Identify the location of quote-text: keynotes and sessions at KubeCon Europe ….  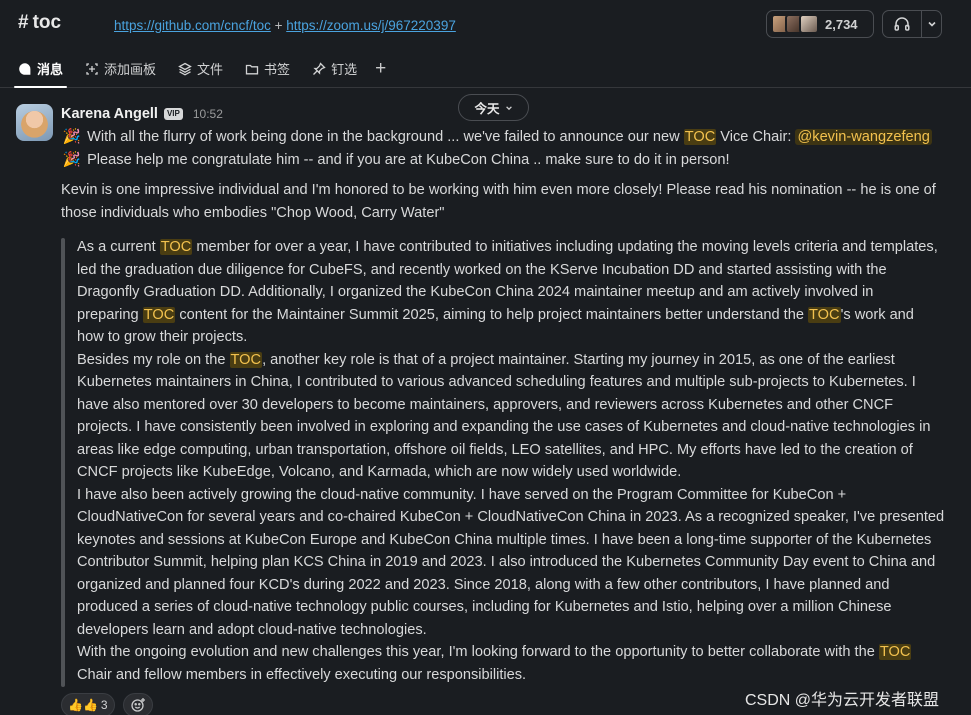
(504, 539).